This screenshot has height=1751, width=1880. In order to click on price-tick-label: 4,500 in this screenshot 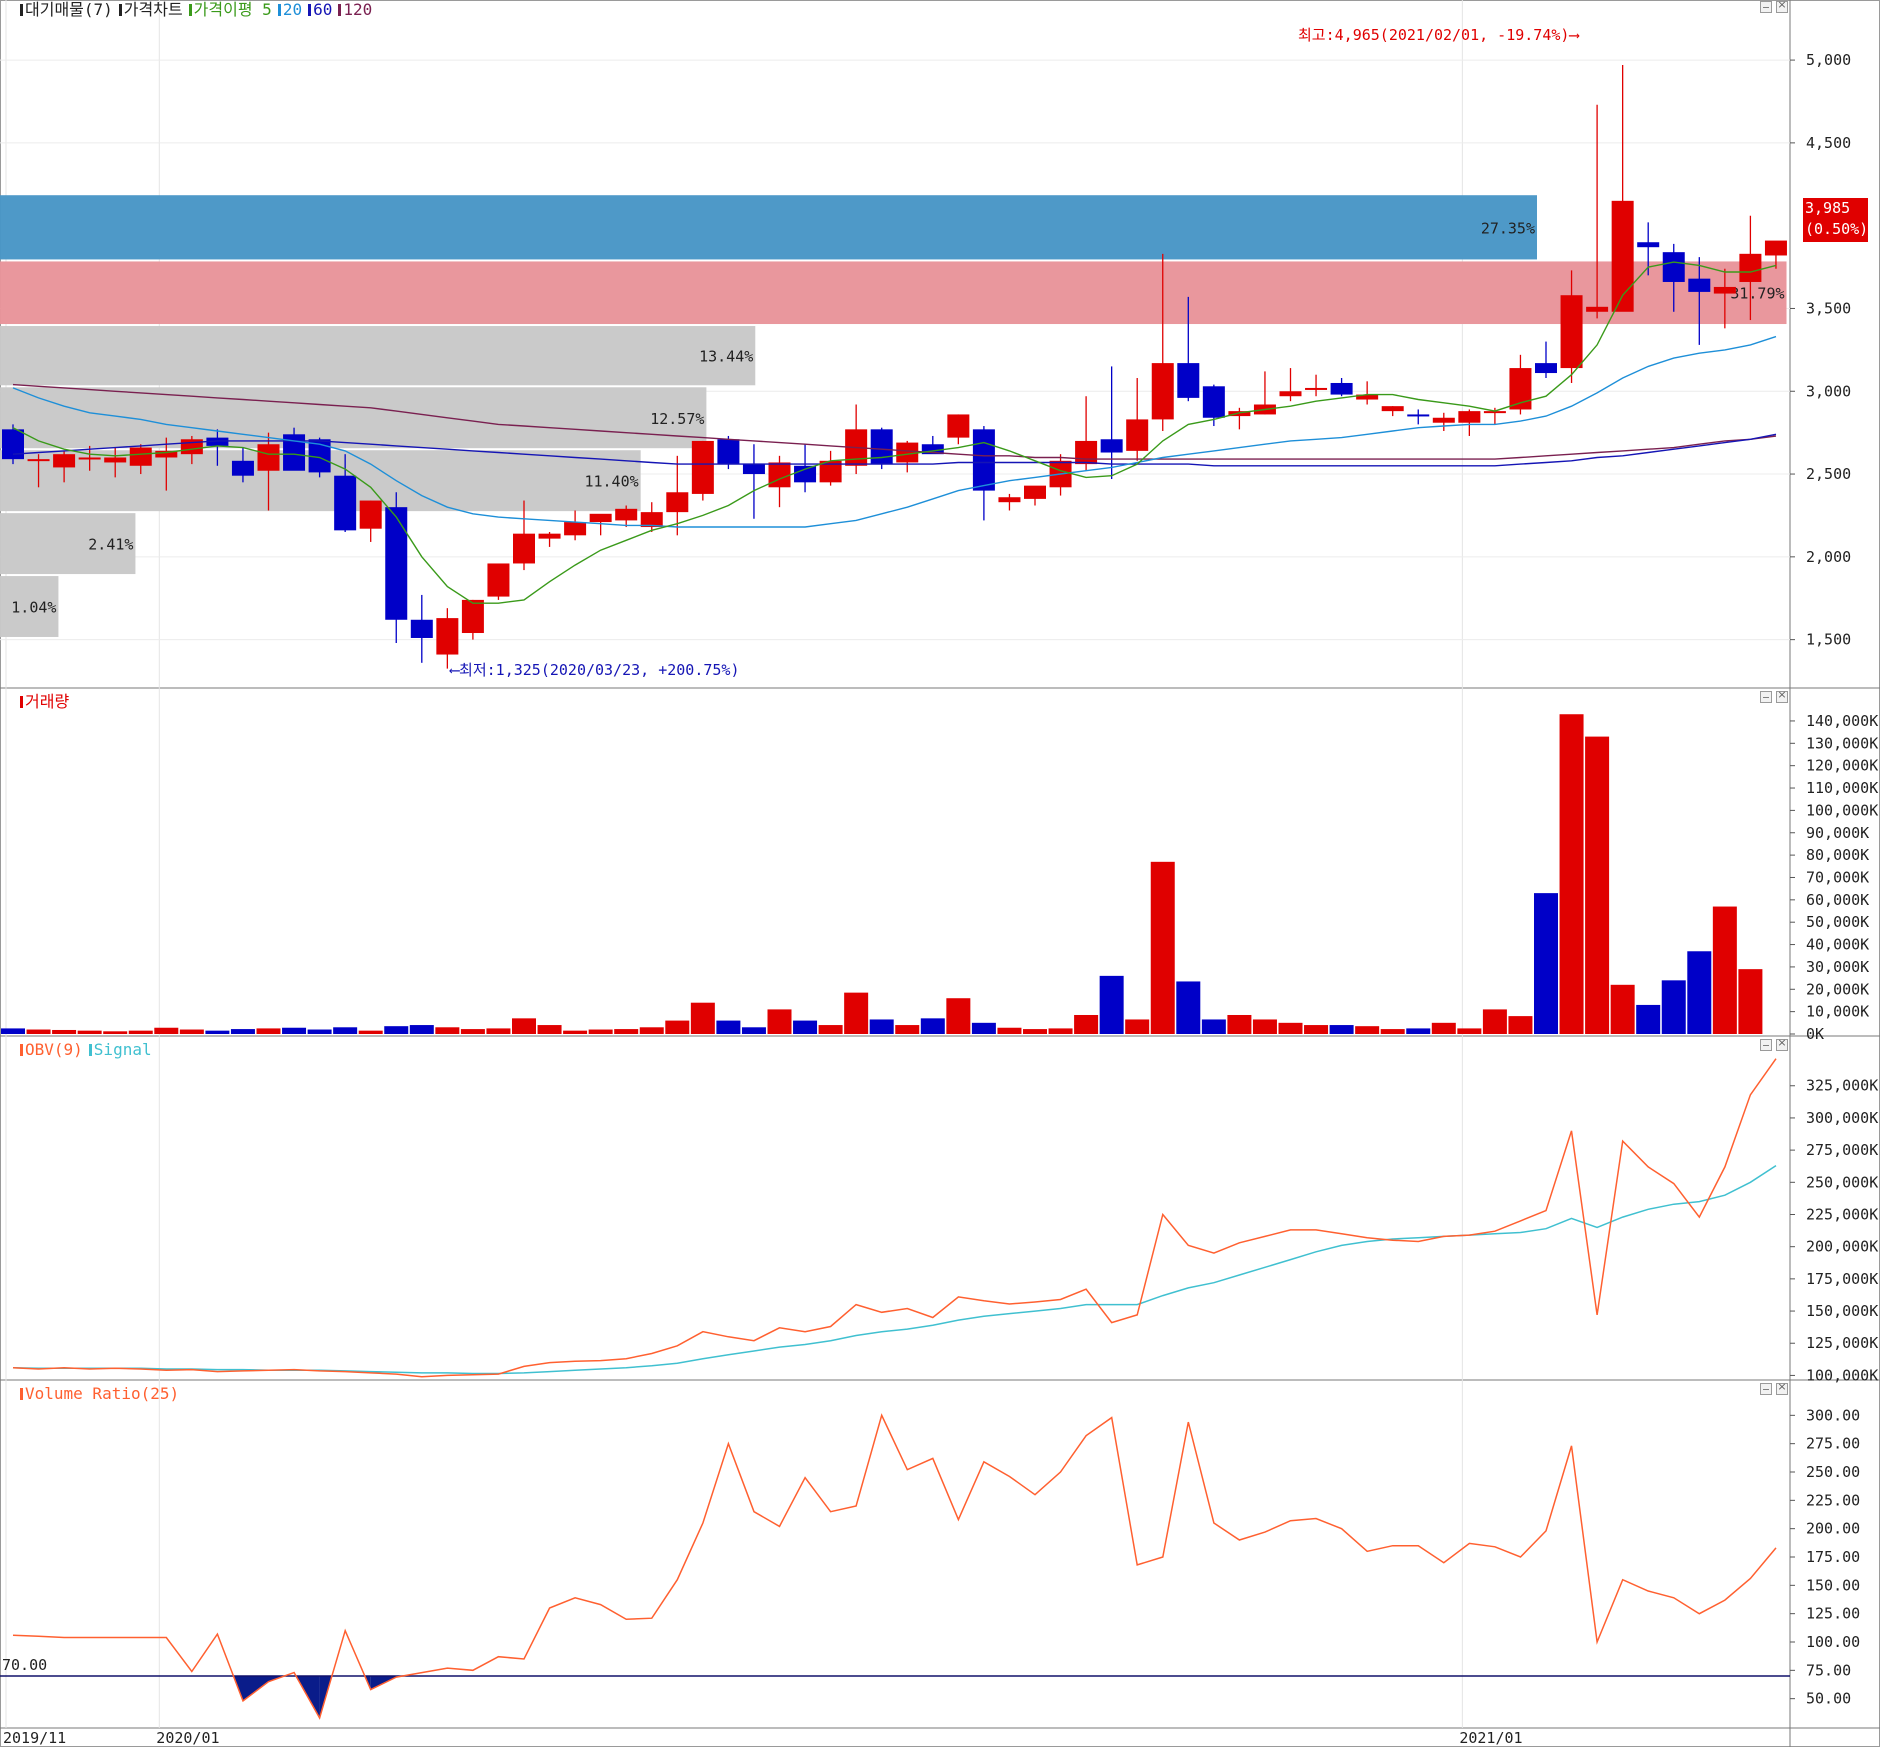, I will do `click(1828, 143)`.